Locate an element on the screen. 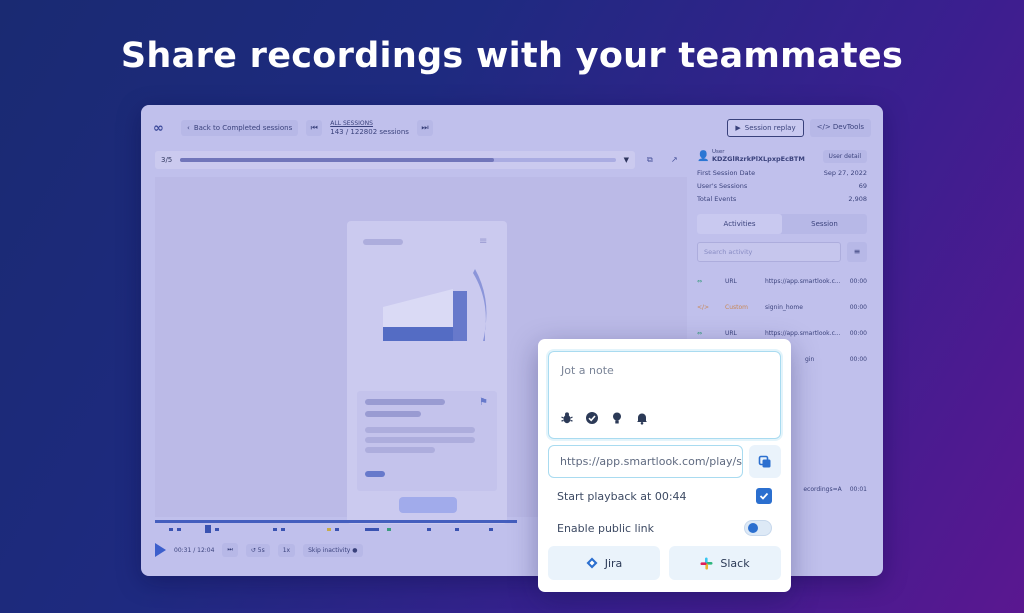 Image resolution: width=1024 pixels, height=613 pixels. step-progress: 3/5 ▼ is located at coordinates (395, 160).